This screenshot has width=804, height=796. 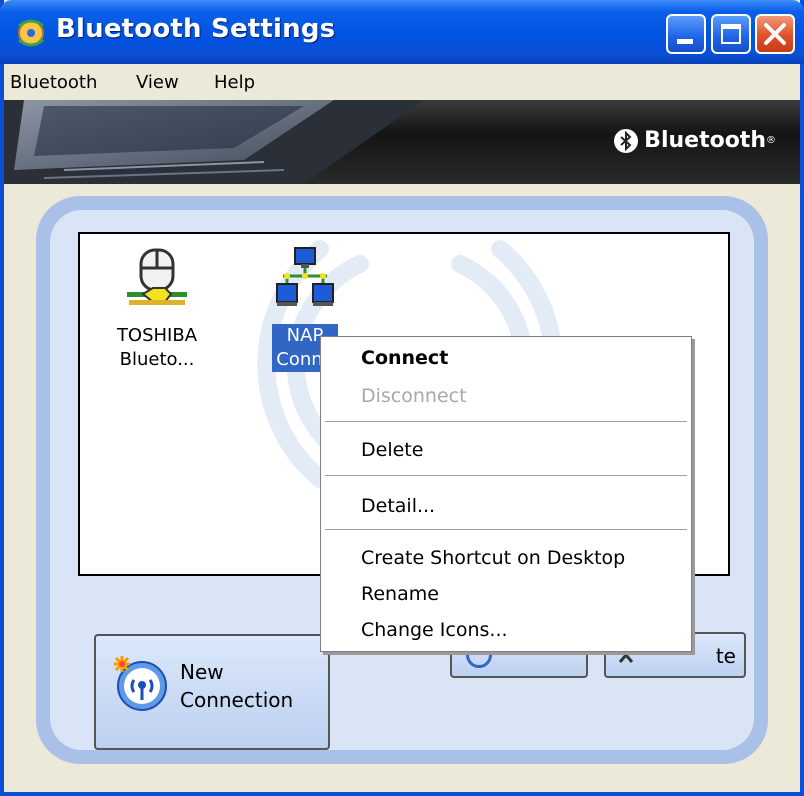 What do you see at coordinates (771, 140) in the screenshot?
I see `registered-mark: ®` at bounding box center [771, 140].